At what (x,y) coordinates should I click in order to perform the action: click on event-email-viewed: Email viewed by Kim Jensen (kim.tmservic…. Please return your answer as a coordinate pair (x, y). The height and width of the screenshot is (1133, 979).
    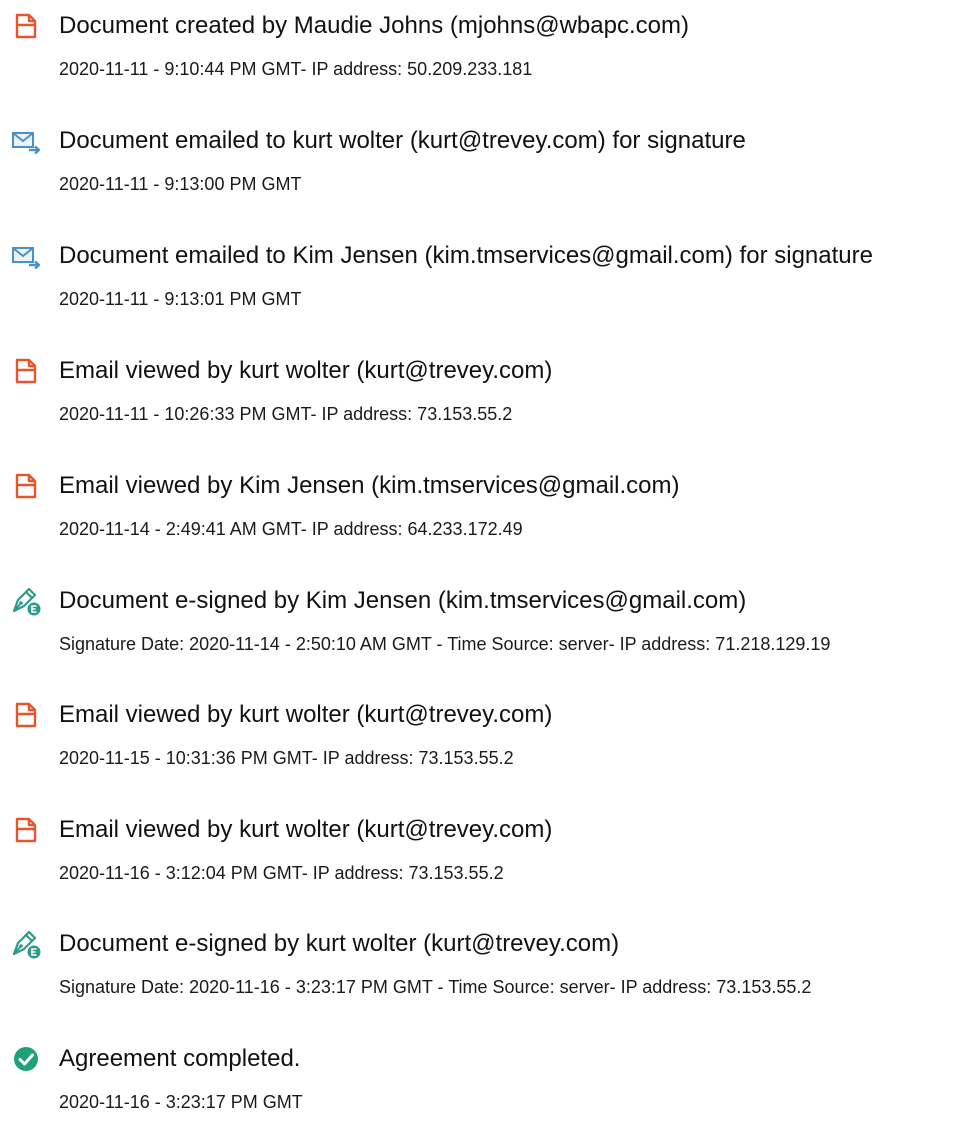
    Looking at the image, I should click on (489, 510).